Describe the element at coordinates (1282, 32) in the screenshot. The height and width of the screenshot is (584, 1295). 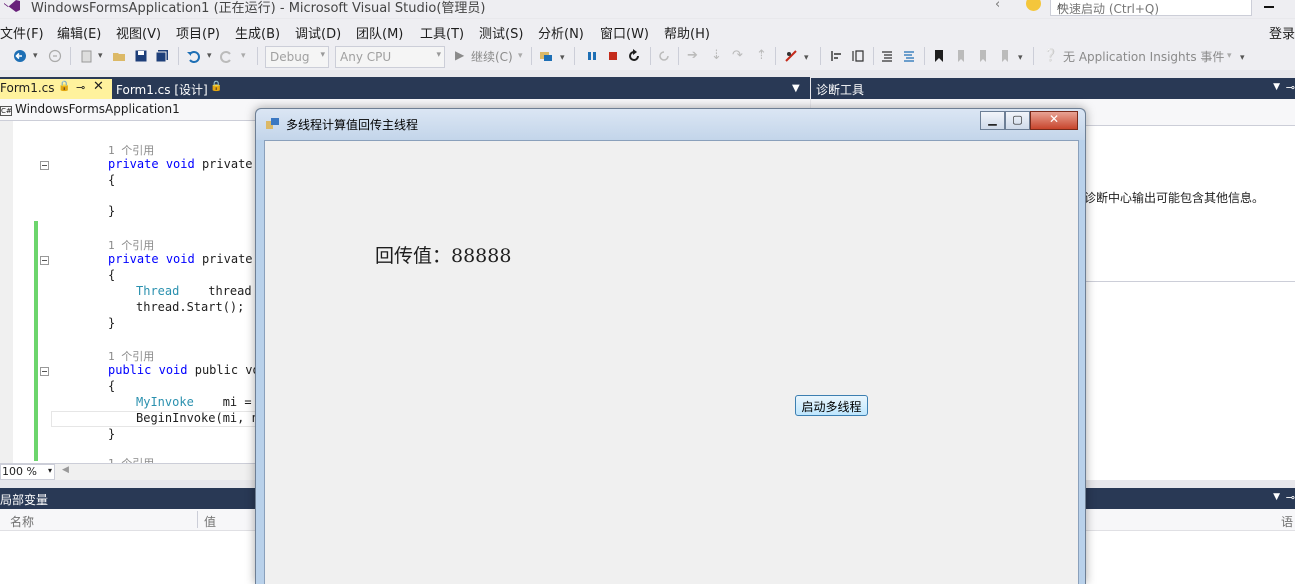
I see `sign-in-link: 登录` at that location.